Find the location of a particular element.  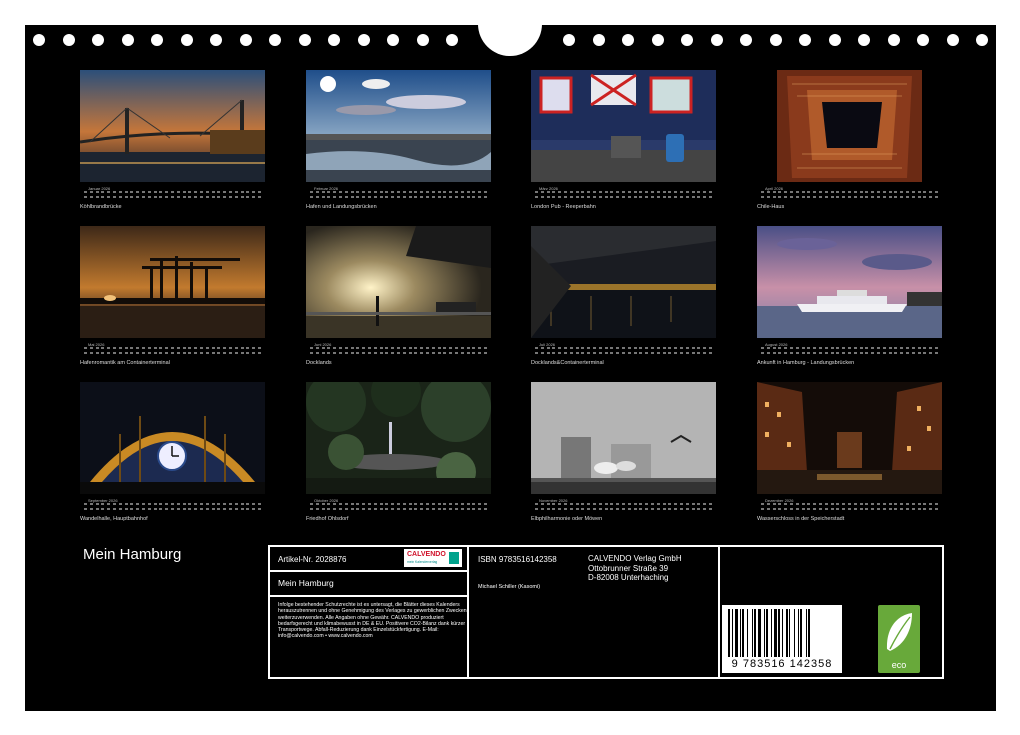

publisher-street: Ottobrunner Straße 39 is located at coordinates (628, 568).